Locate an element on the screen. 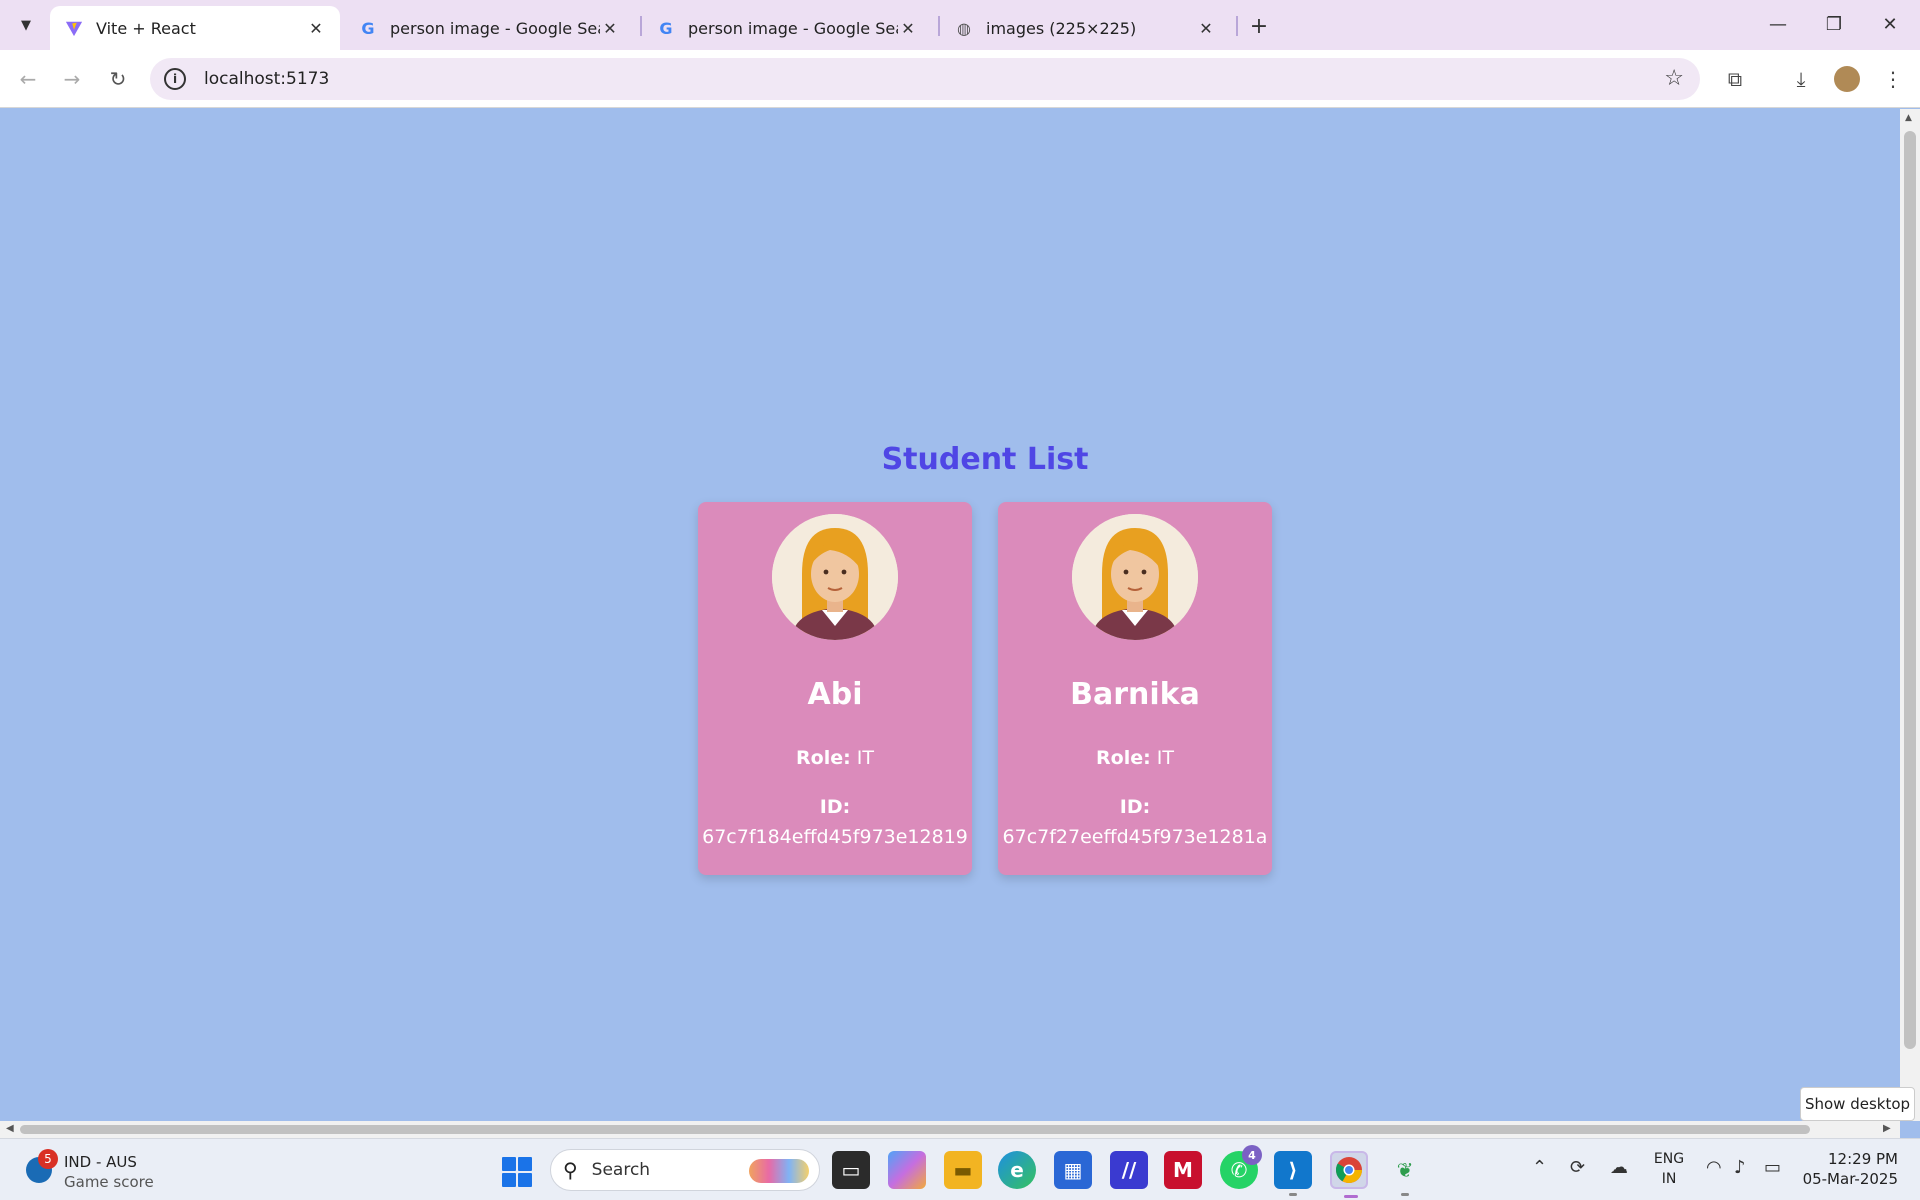 The height and width of the screenshot is (1200, 1920). profile-avatar is located at coordinates (1847, 79).